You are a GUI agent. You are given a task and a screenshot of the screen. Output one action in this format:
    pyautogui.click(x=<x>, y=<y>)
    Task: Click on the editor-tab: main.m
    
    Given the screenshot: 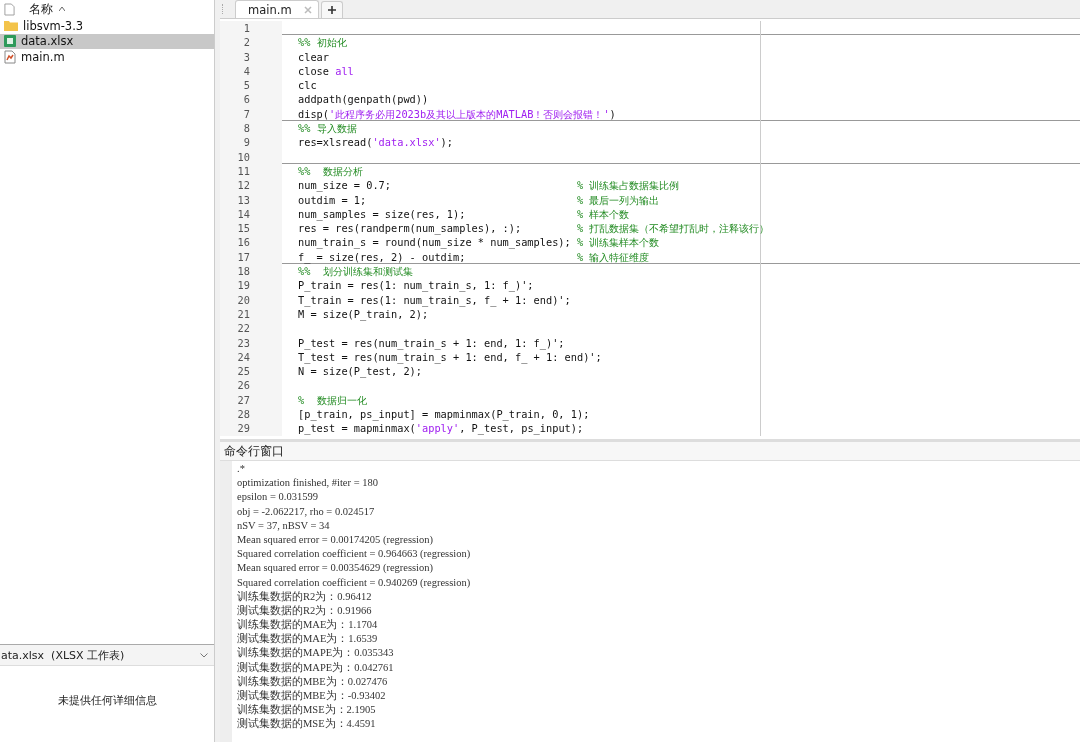 What is the action you would take?
    pyautogui.click(x=277, y=9)
    